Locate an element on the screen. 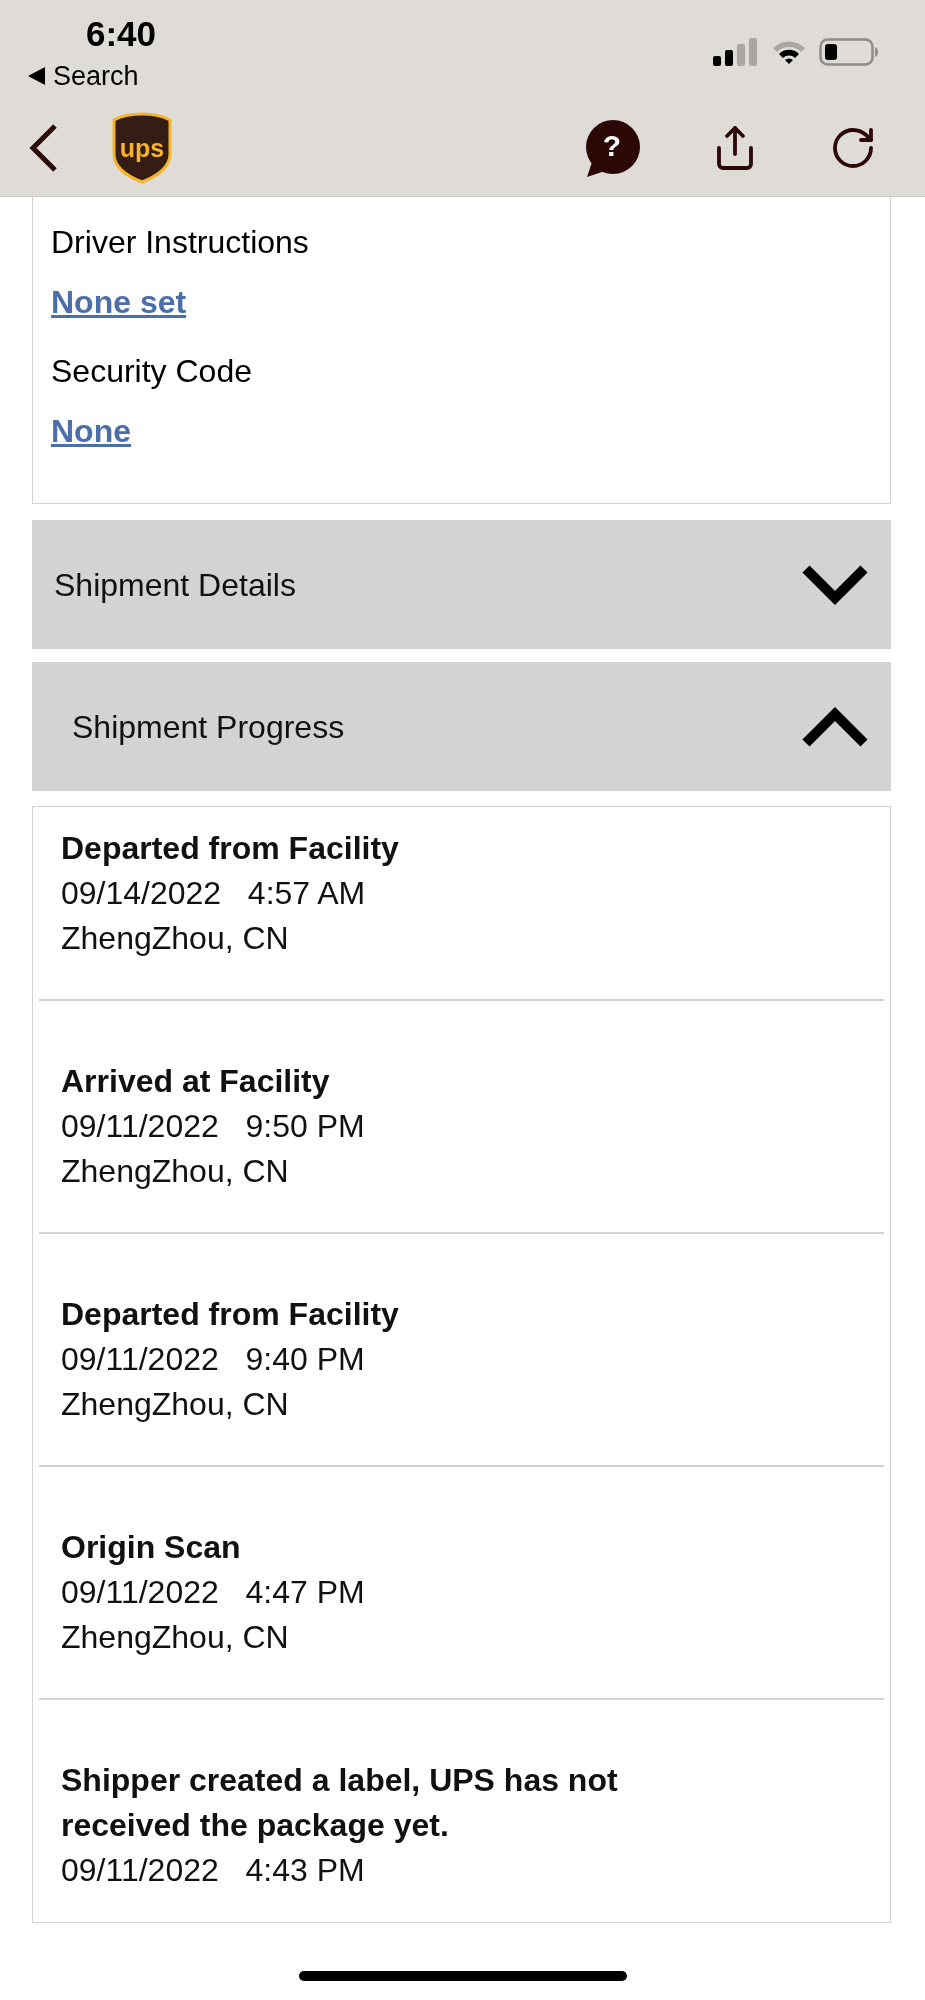 This screenshot has width=925, height=2000. section-header: Shipment Details is located at coordinates (461, 584).